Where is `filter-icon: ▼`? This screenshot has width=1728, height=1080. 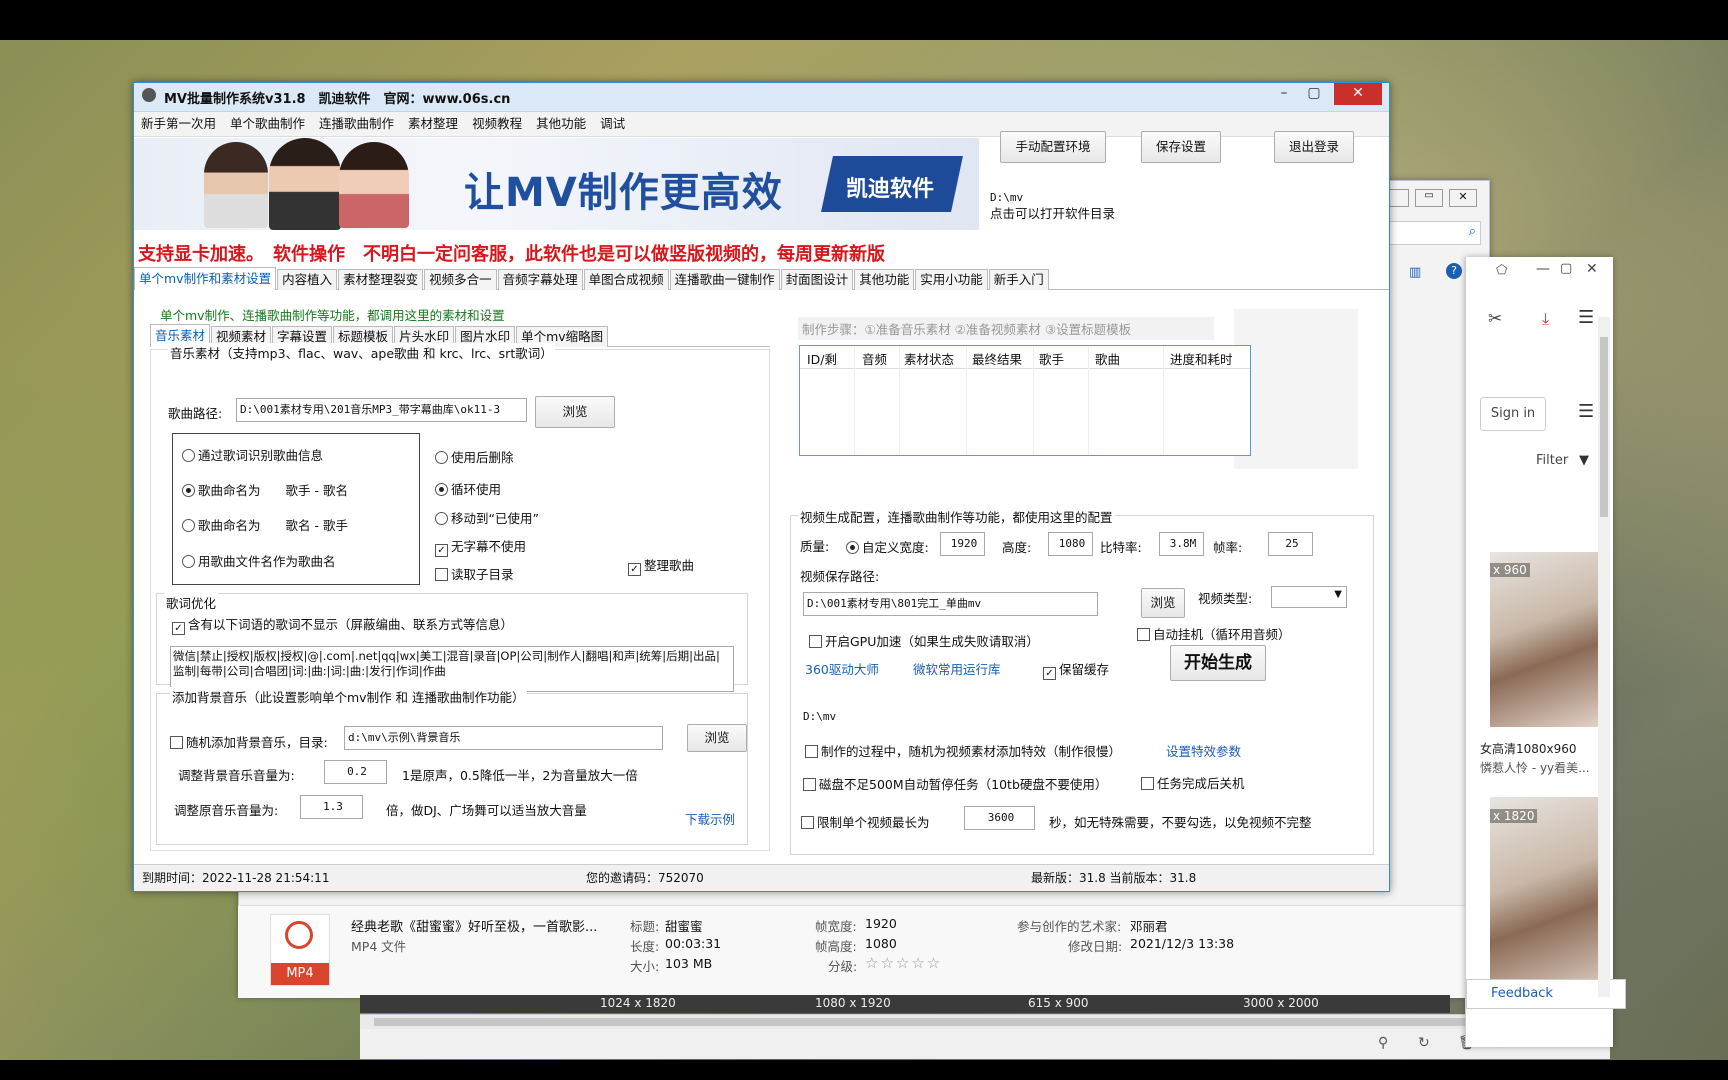 filter-icon: ▼ is located at coordinates (1584, 460).